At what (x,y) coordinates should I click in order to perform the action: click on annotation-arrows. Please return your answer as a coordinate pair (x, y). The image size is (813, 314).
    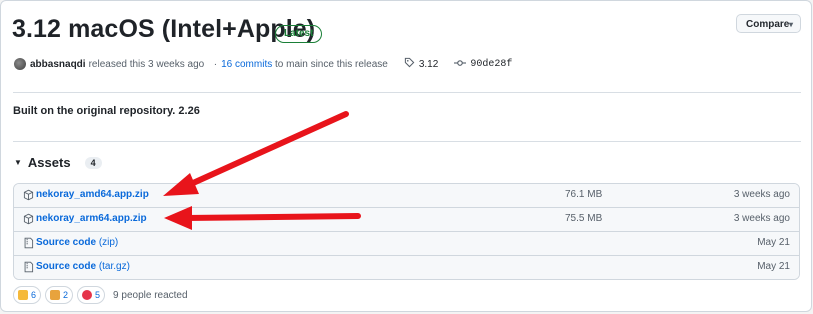
    Looking at the image, I should click on (262, 170).